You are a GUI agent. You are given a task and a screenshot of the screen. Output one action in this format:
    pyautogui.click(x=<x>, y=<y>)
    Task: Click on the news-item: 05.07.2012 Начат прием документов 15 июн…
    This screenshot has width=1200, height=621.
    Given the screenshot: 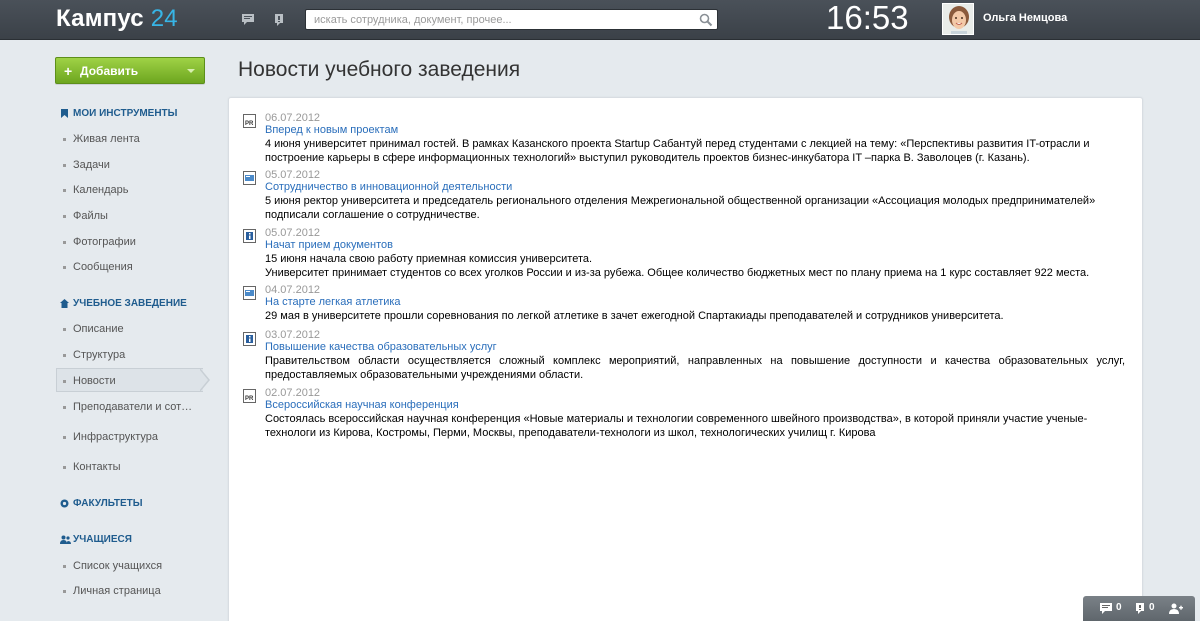 What is the action you would take?
    pyautogui.click(x=695, y=253)
    